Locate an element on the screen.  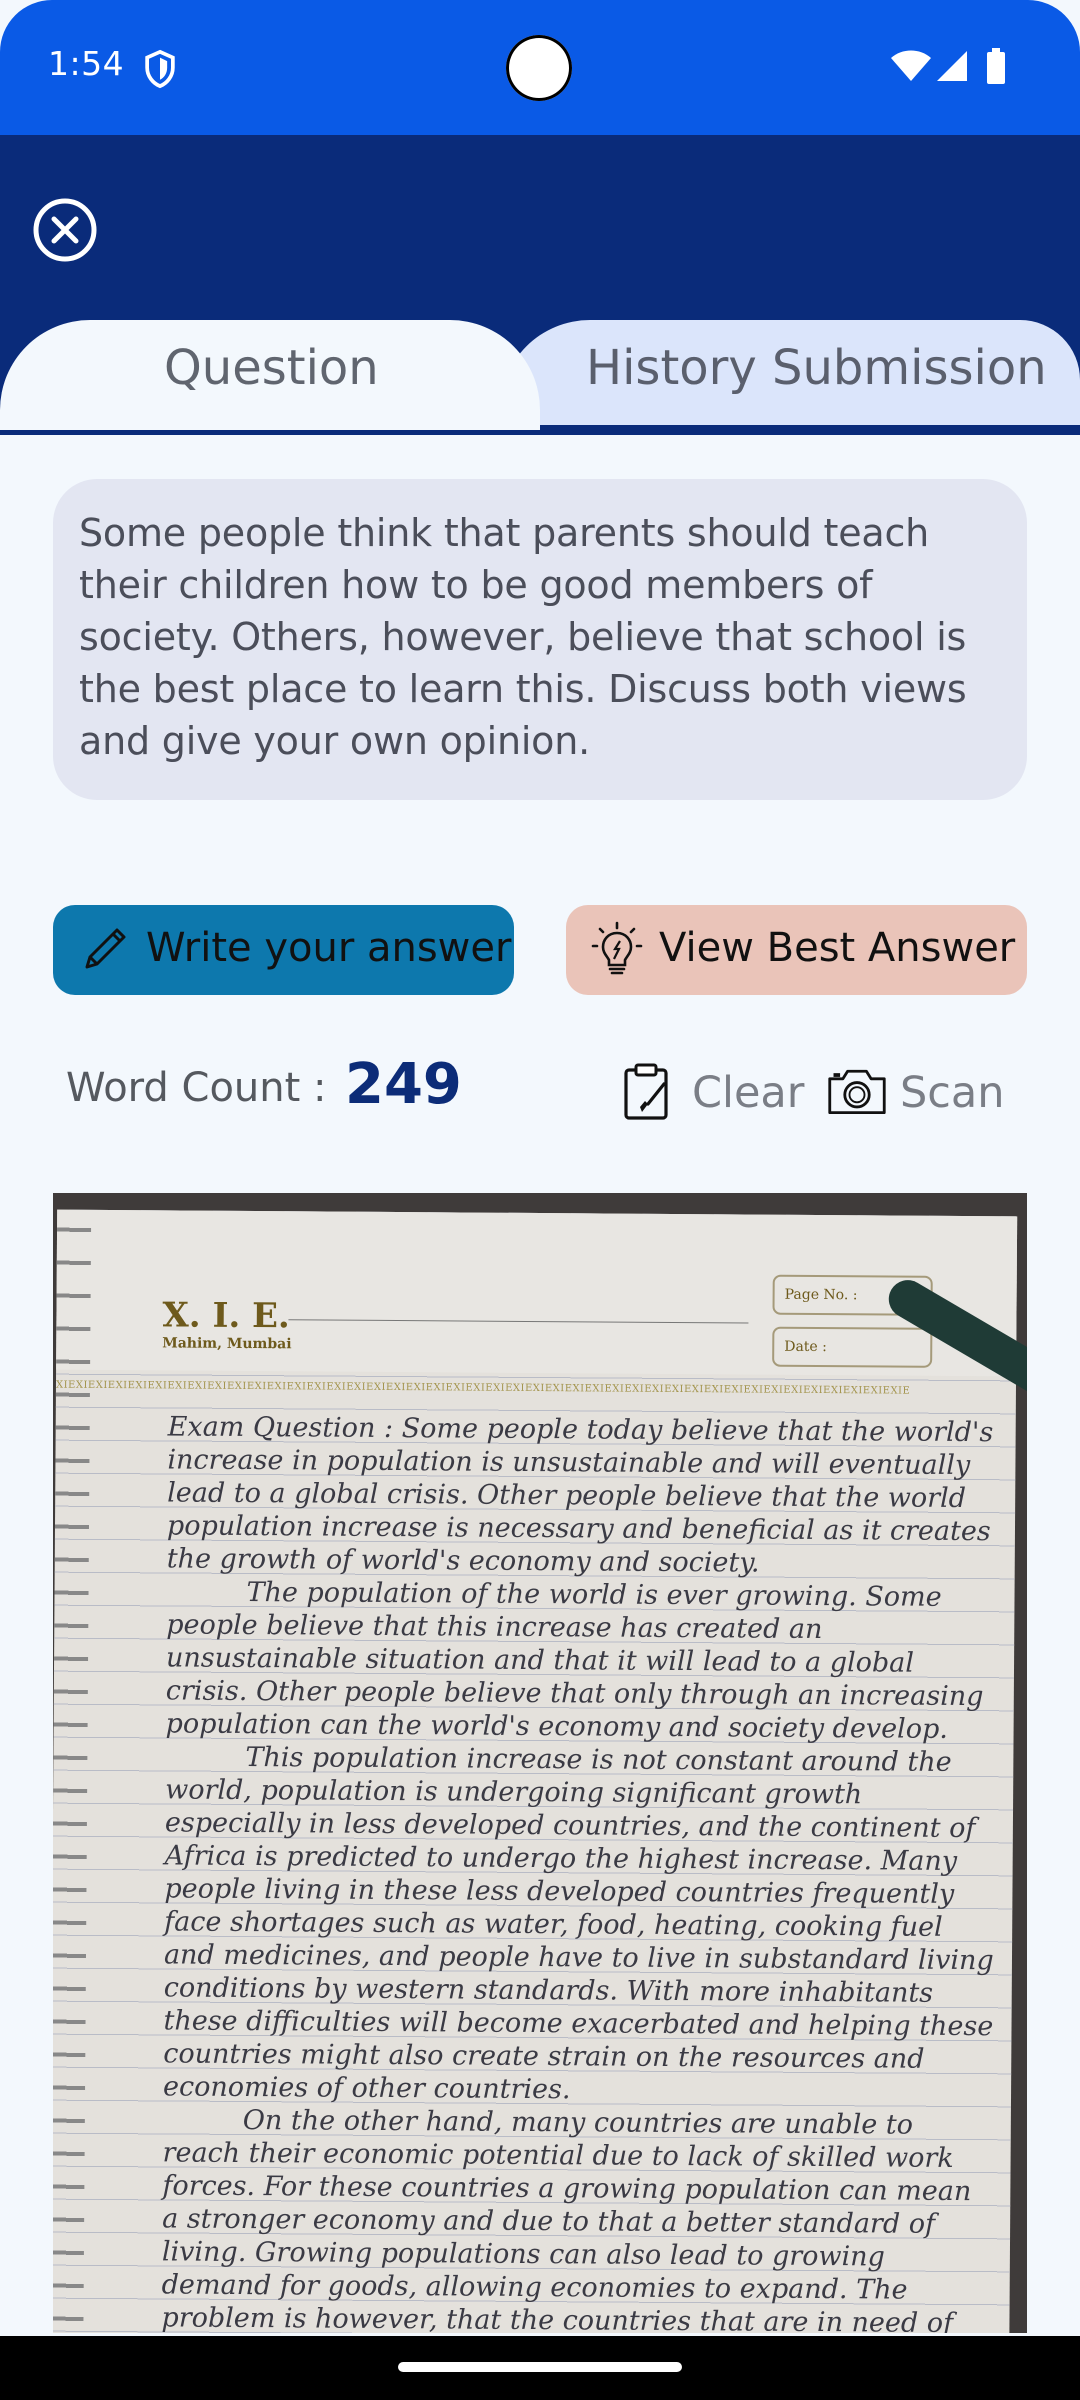
view-best-answer-button: View Best Answer is located at coordinates (796, 950).